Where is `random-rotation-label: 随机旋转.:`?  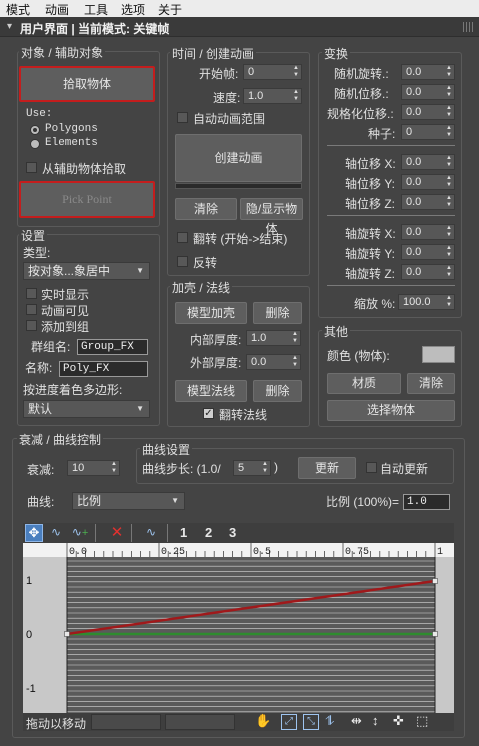
random-rotation-label: 随机旋转.: is located at coordinates (361, 74).